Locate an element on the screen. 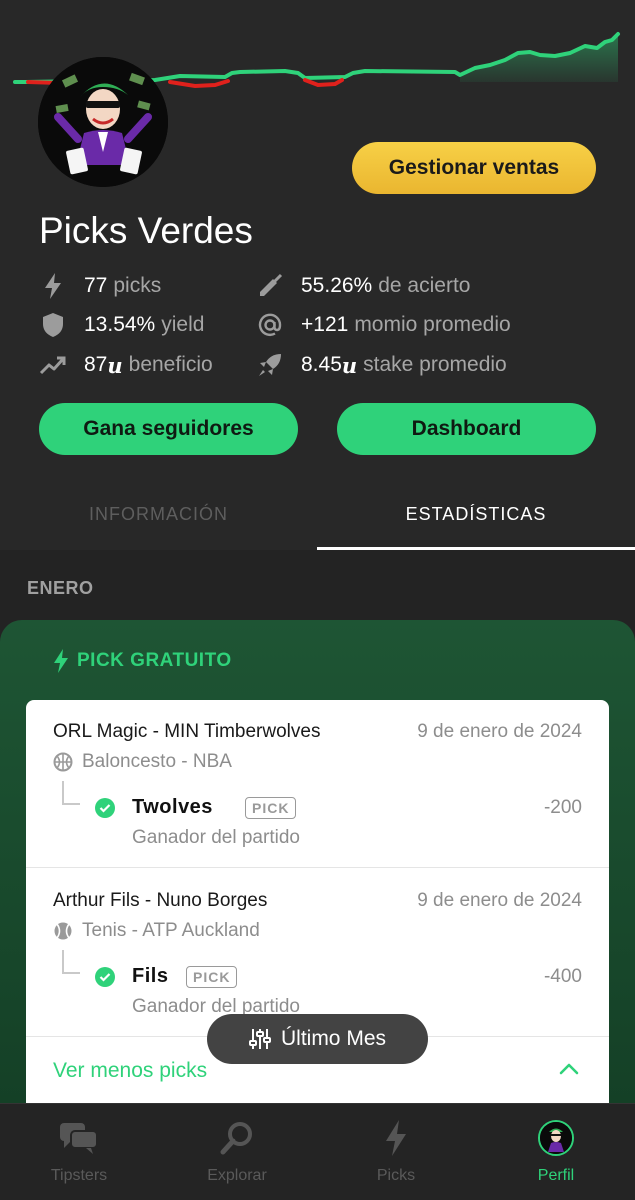 The image size is (635, 1200). joker-avatar-icon is located at coordinates (103, 122).